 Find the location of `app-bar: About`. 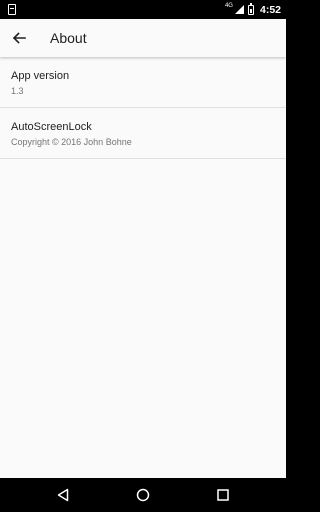

app-bar: About is located at coordinates (143, 38).